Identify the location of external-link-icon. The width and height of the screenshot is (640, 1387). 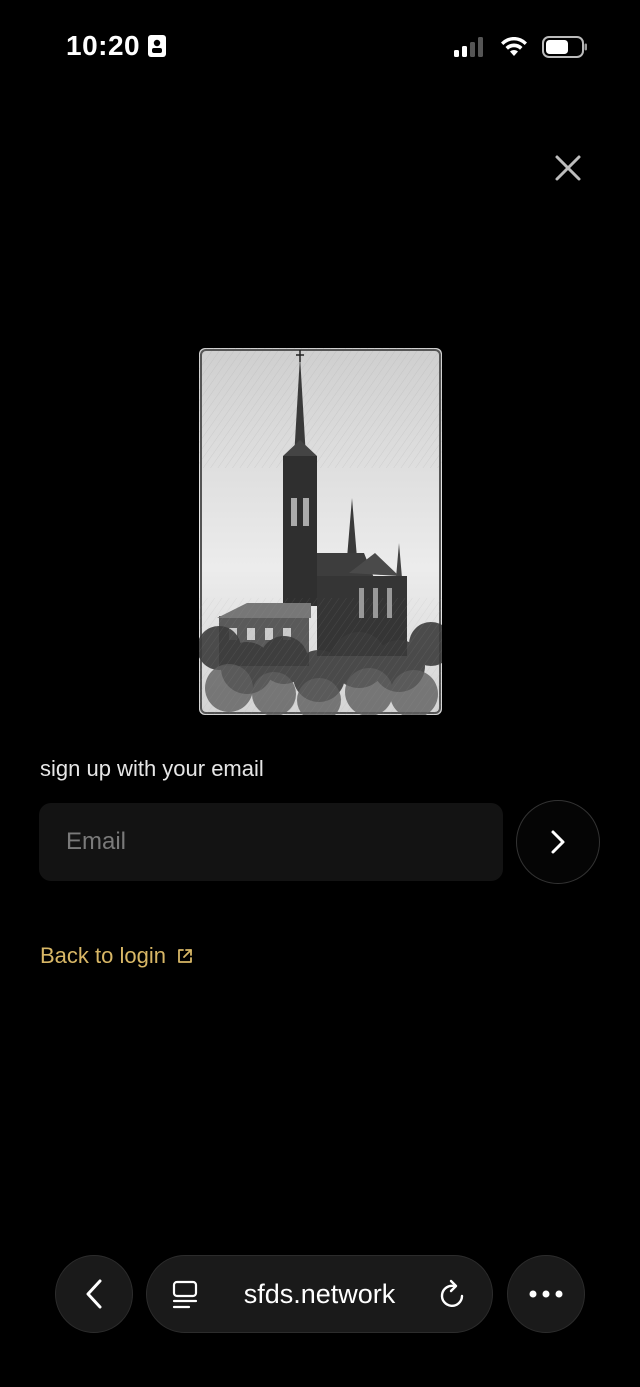
(185, 956).